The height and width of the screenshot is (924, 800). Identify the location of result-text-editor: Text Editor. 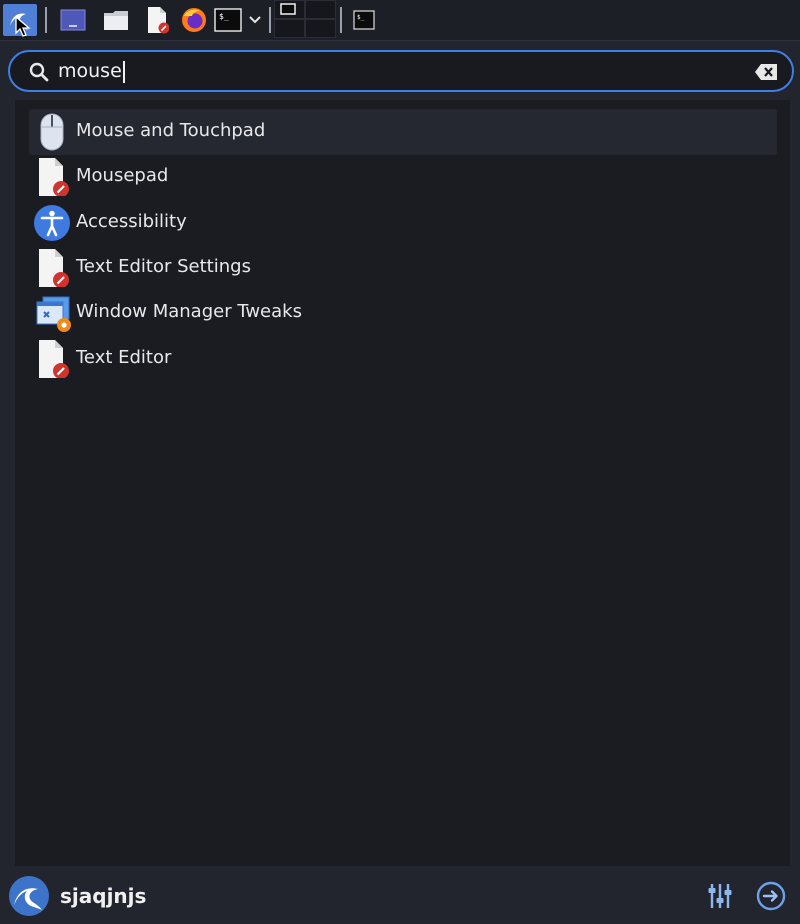
(403, 359).